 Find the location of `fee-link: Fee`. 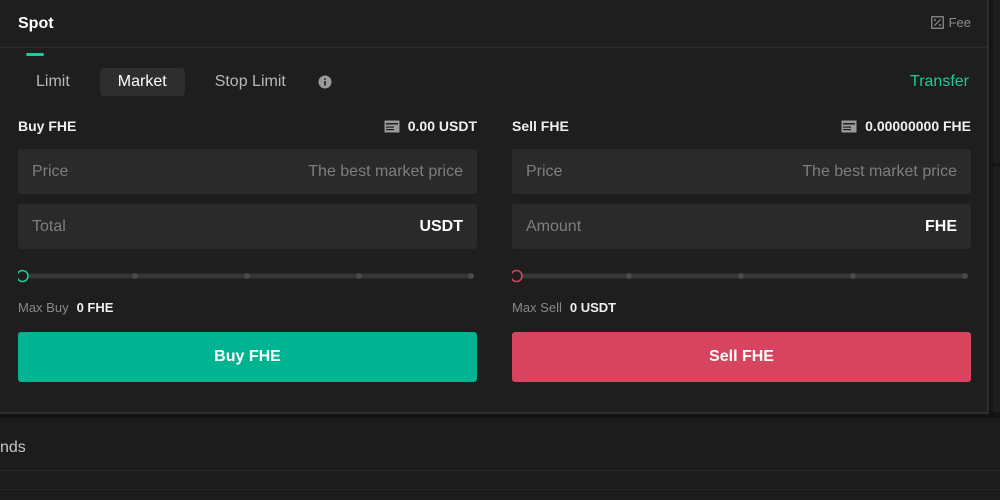

fee-link: Fee is located at coordinates (950, 22).